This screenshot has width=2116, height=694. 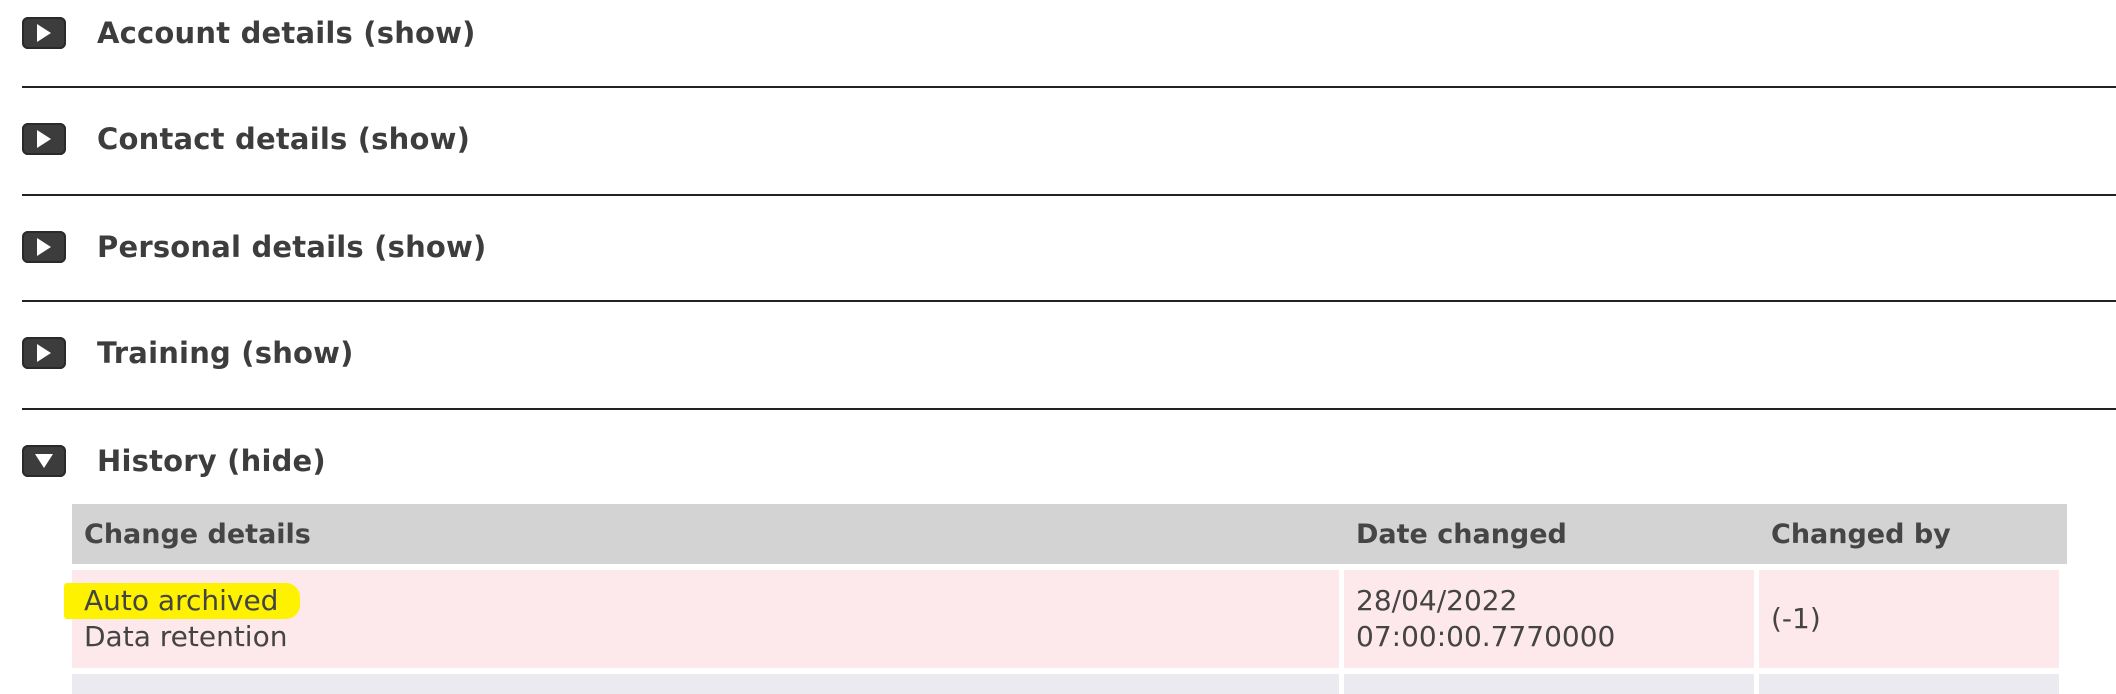 I want to click on table-header-row: Change details Date changed Changed by, so click(x=1069, y=534).